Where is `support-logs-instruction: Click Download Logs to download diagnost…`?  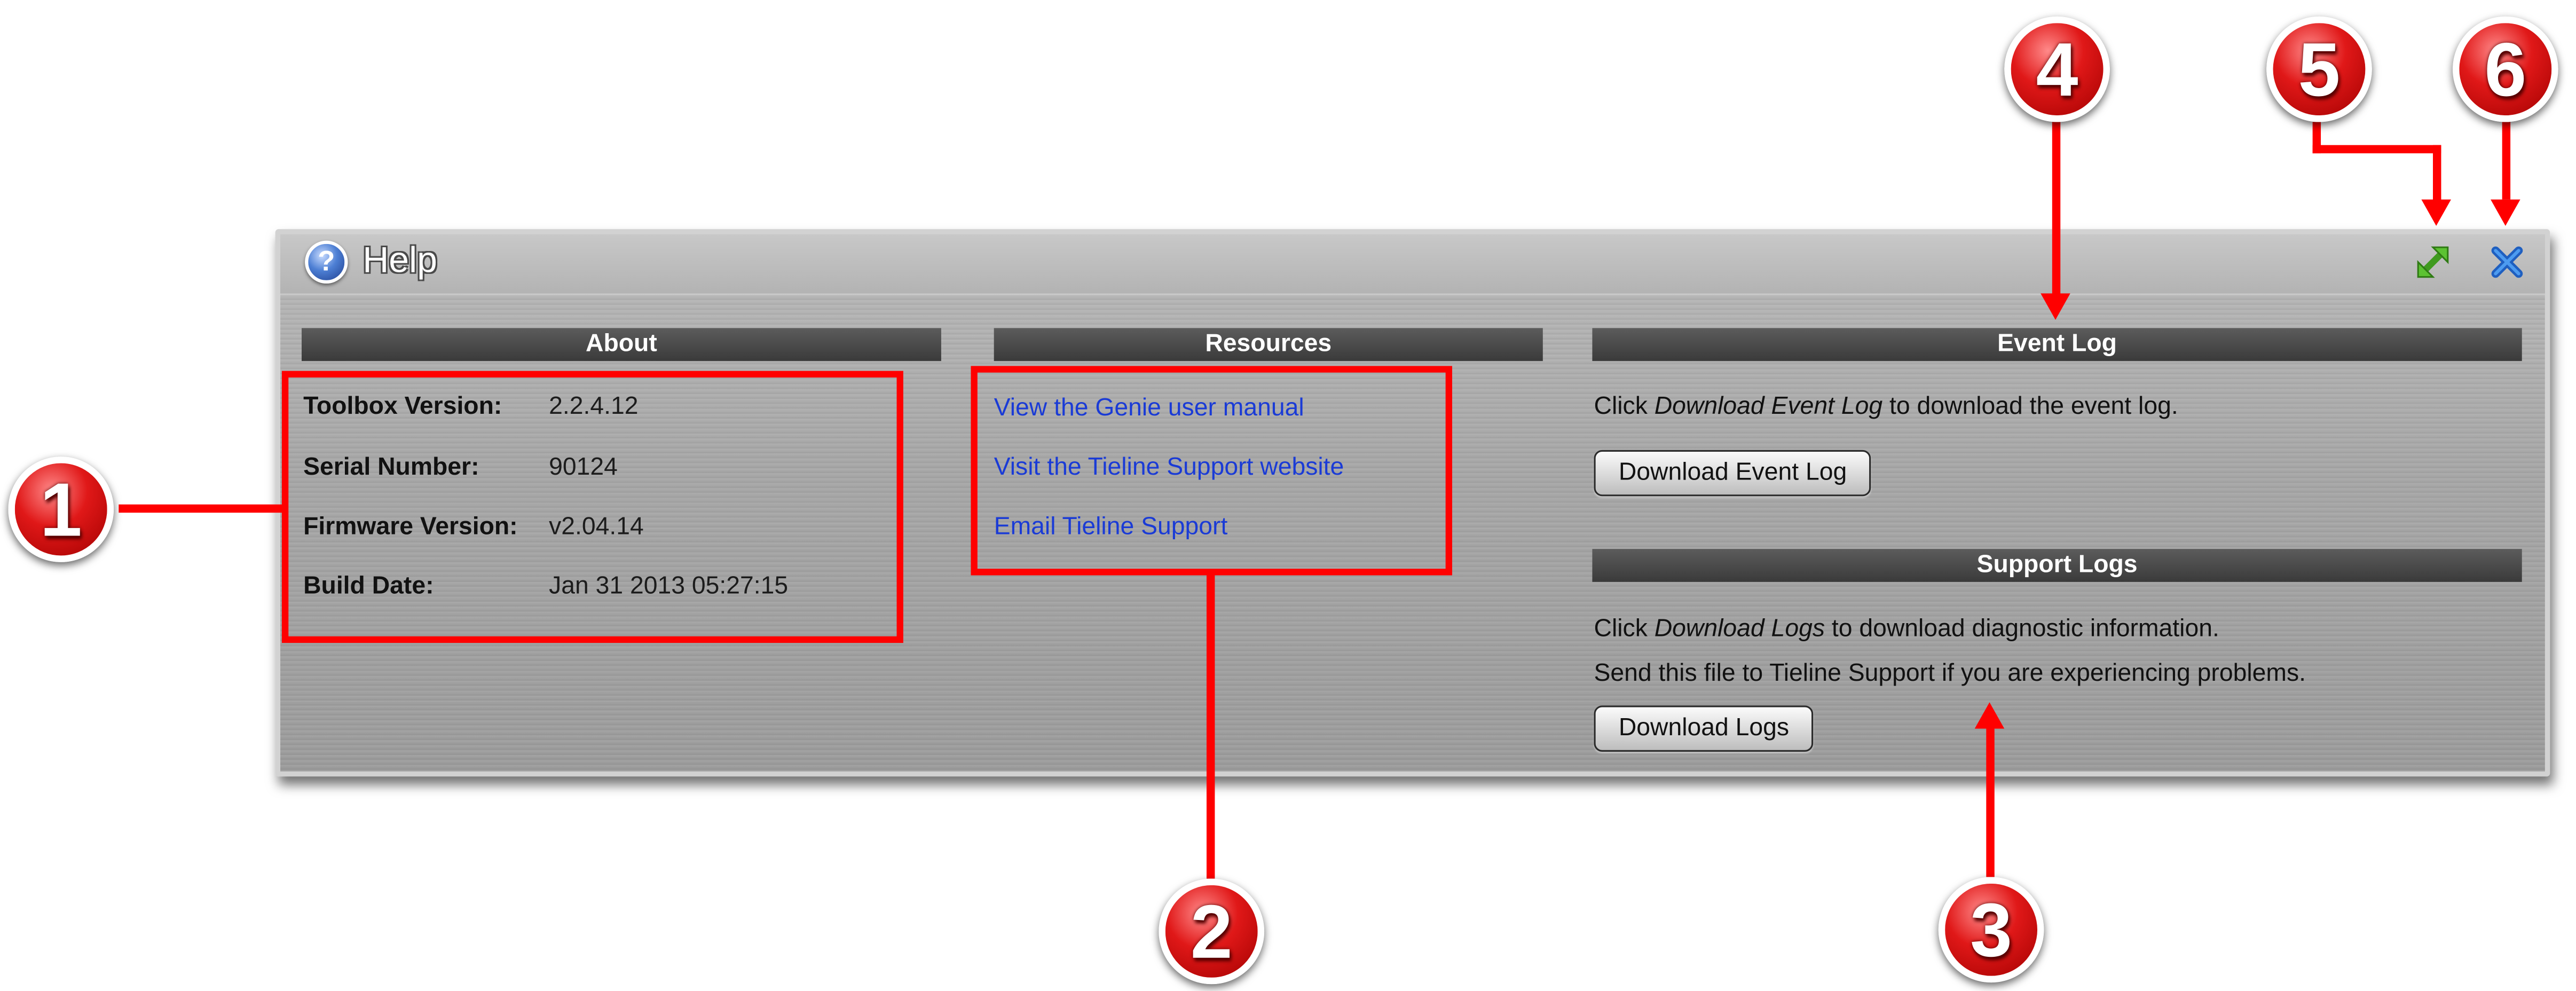
support-logs-instruction: Click Download Logs to download diagnost… is located at coordinates (1906, 629).